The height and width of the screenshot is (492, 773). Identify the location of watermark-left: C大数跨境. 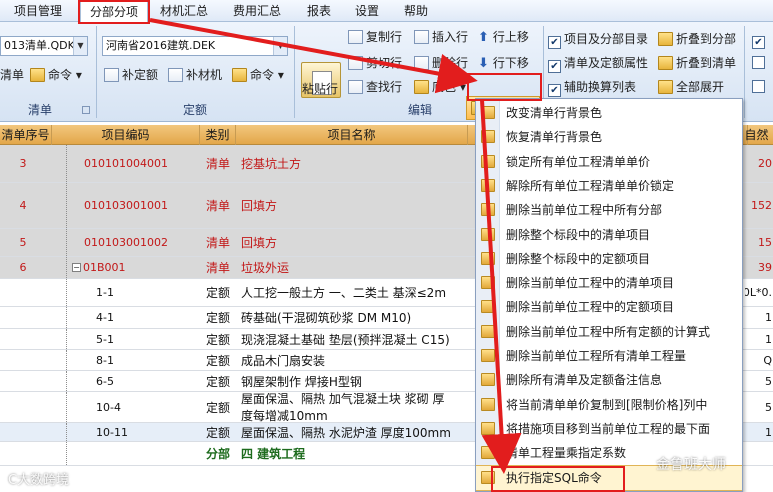
(39, 480).